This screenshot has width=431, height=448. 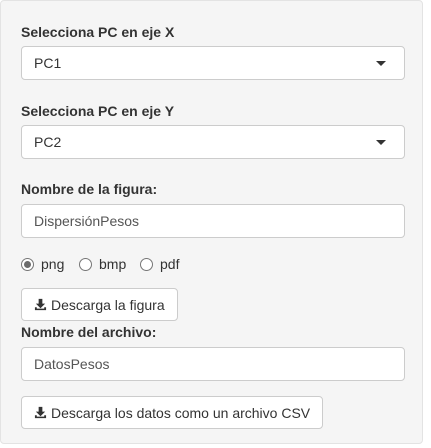 What do you see at coordinates (85, 264) in the screenshot?
I see `radio-bmp-circle` at bounding box center [85, 264].